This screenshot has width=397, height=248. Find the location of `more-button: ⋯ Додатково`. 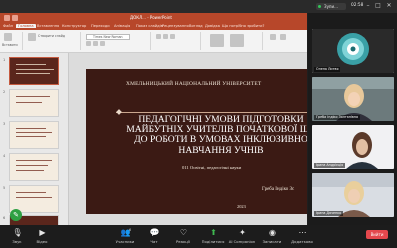

more-button: ⋯ Додатково is located at coordinates (302, 237).